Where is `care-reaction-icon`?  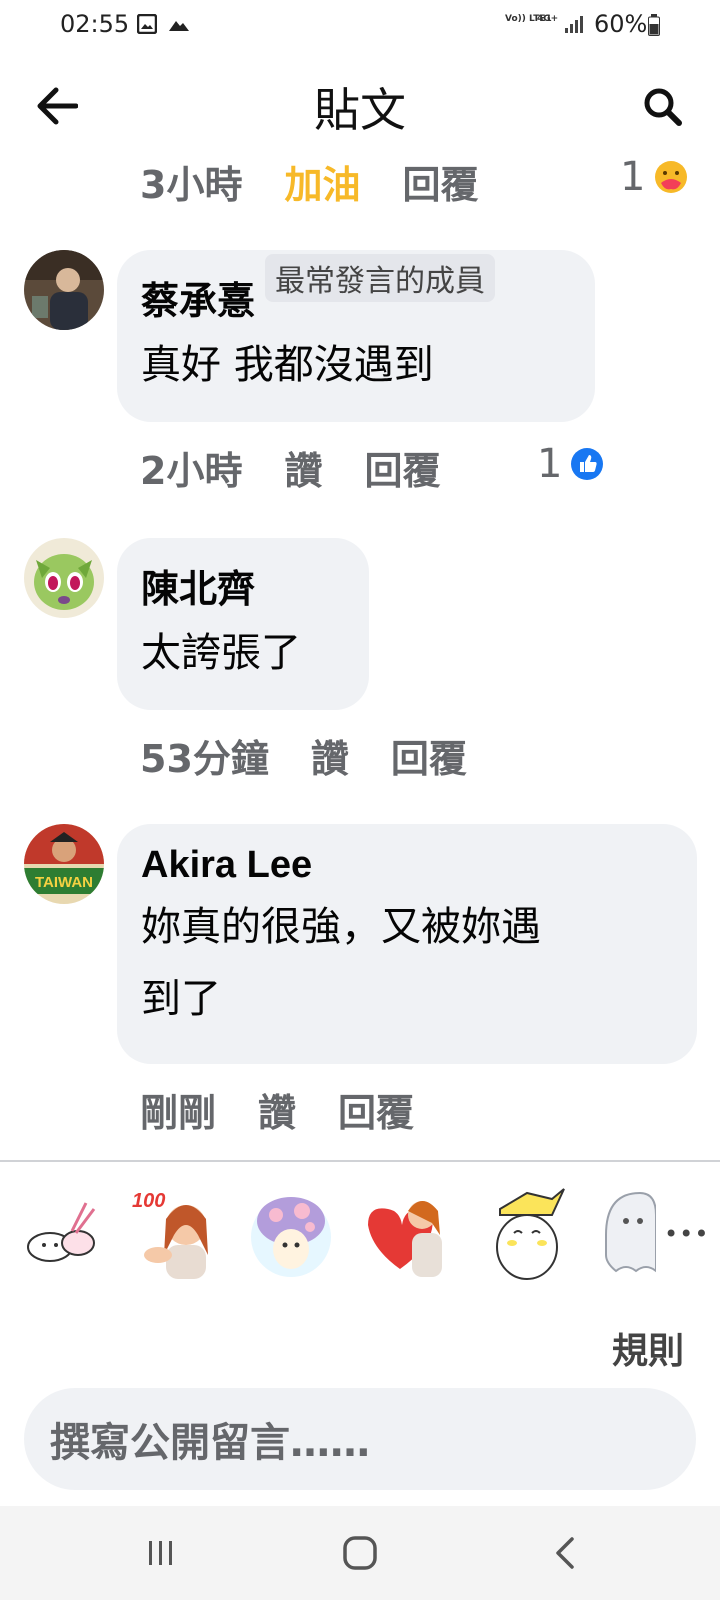
care-reaction-icon is located at coordinates (671, 177).